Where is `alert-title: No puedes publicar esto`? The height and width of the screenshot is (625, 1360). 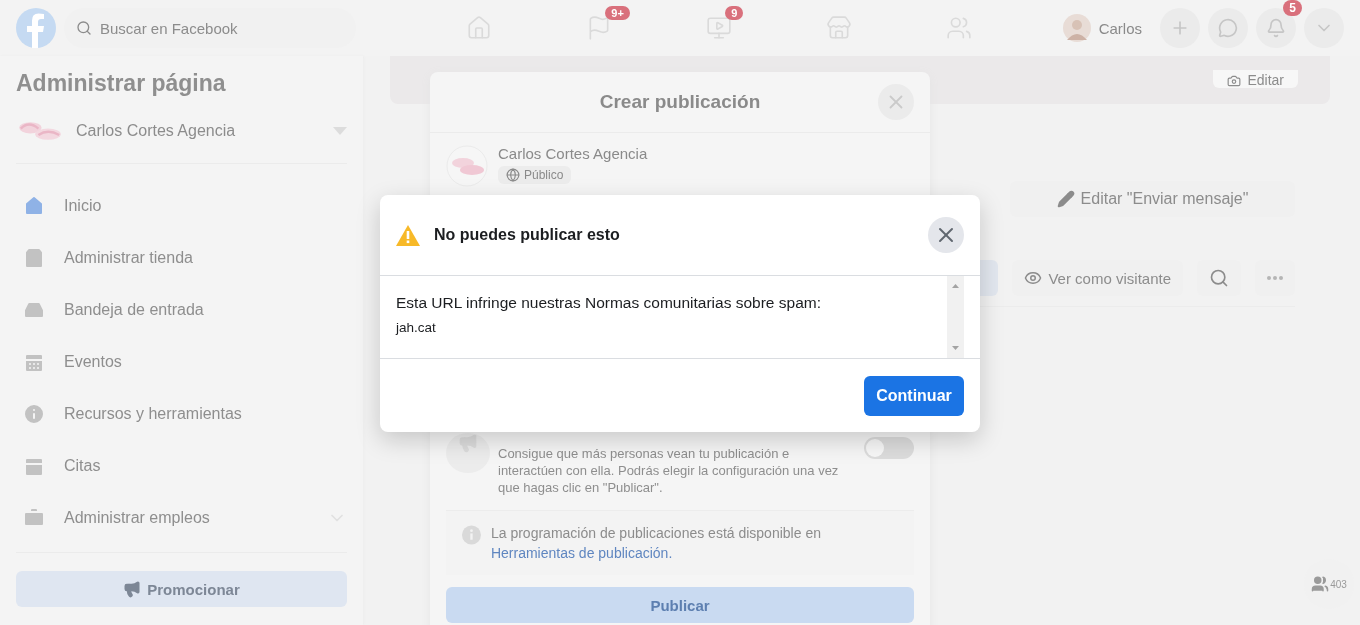 alert-title: No puedes publicar esto is located at coordinates (527, 235).